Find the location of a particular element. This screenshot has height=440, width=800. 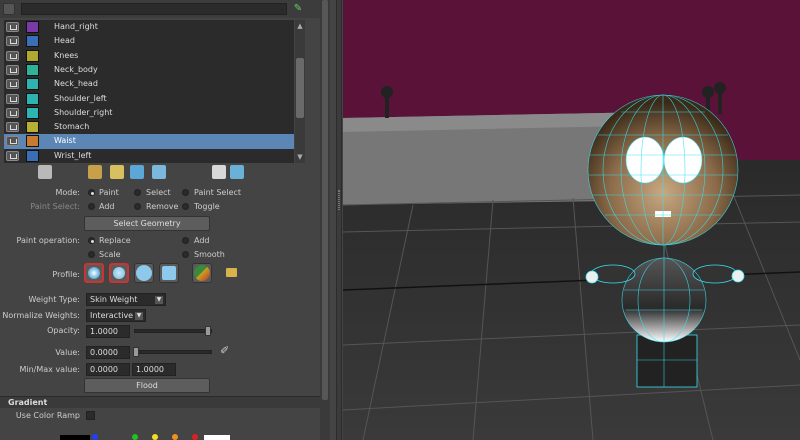

op-scale-radio is located at coordinates (91, 254).